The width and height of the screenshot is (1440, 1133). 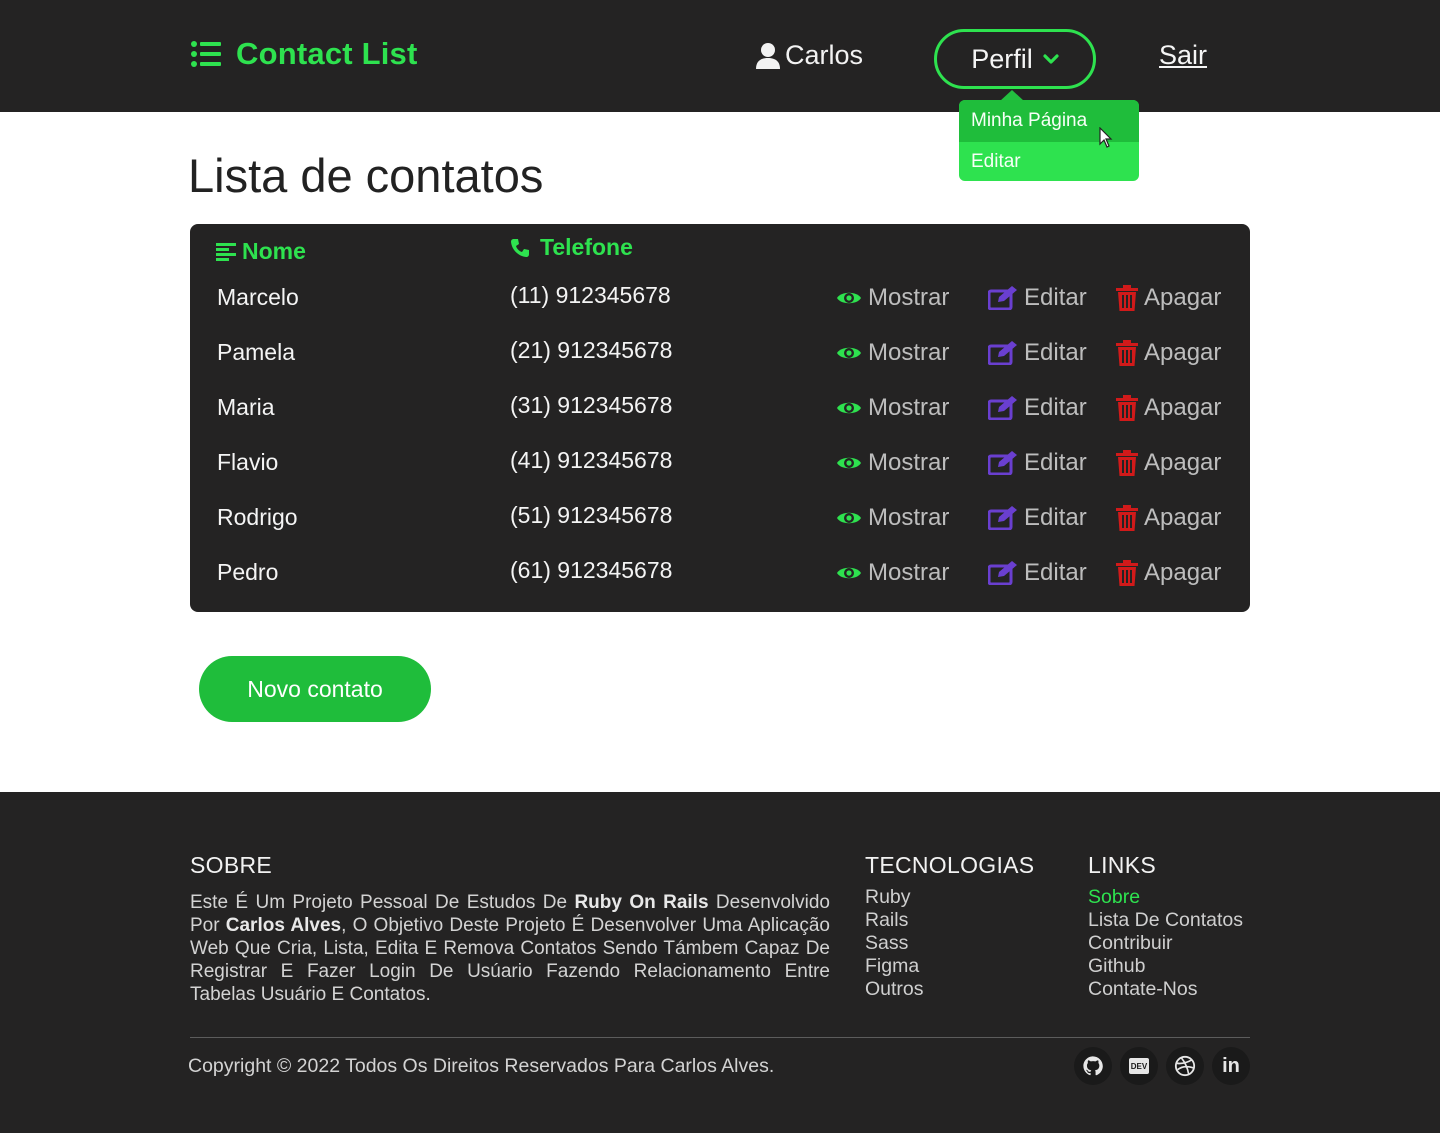 I want to click on contact-name: Maria, so click(x=246, y=407).